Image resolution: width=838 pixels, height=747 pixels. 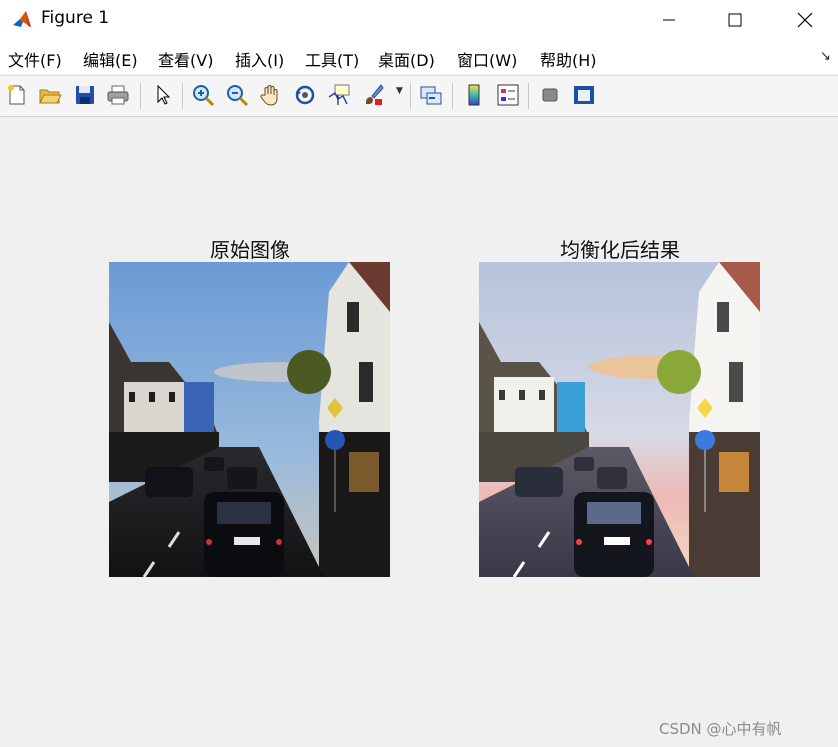 What do you see at coordinates (35, 59) in the screenshot?
I see `menu-file: 文件(F)` at bounding box center [35, 59].